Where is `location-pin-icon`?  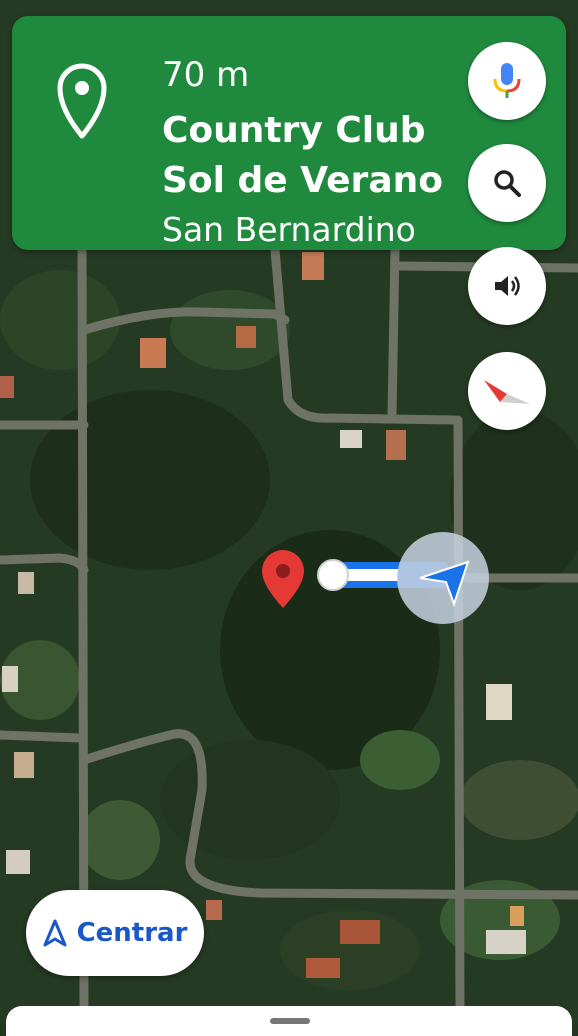
location-pin-icon is located at coordinates (82, 101).